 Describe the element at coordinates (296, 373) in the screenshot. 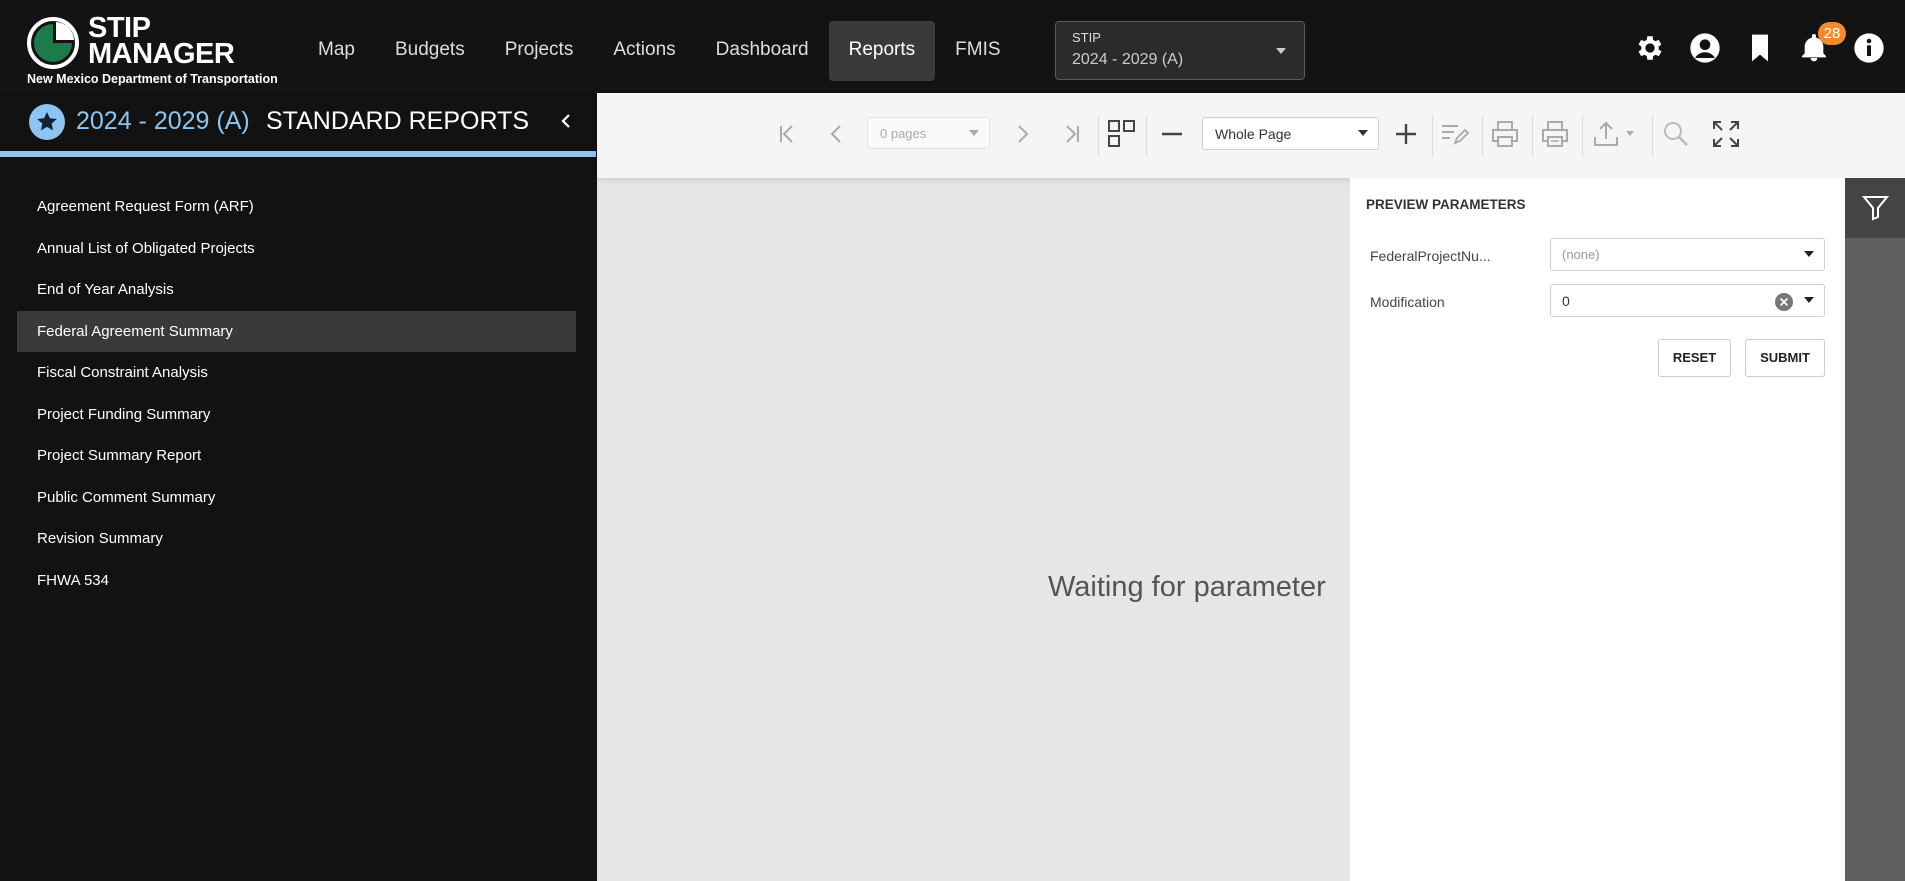

I see `report-item: Fiscal Constraint Analysis` at that location.